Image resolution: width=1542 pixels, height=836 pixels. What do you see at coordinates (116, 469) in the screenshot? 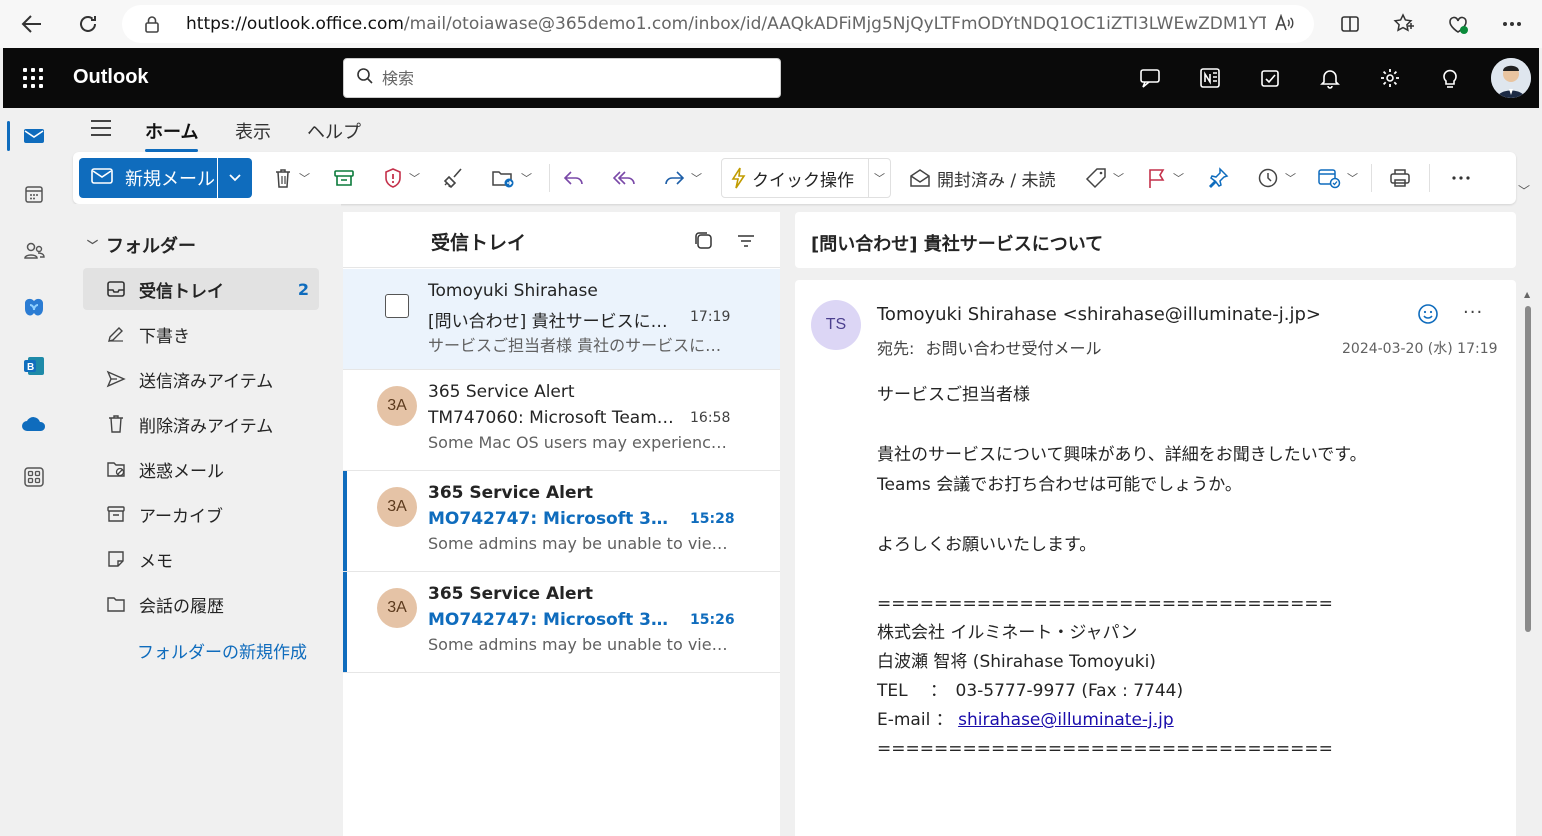
I see `junk-icon` at bounding box center [116, 469].